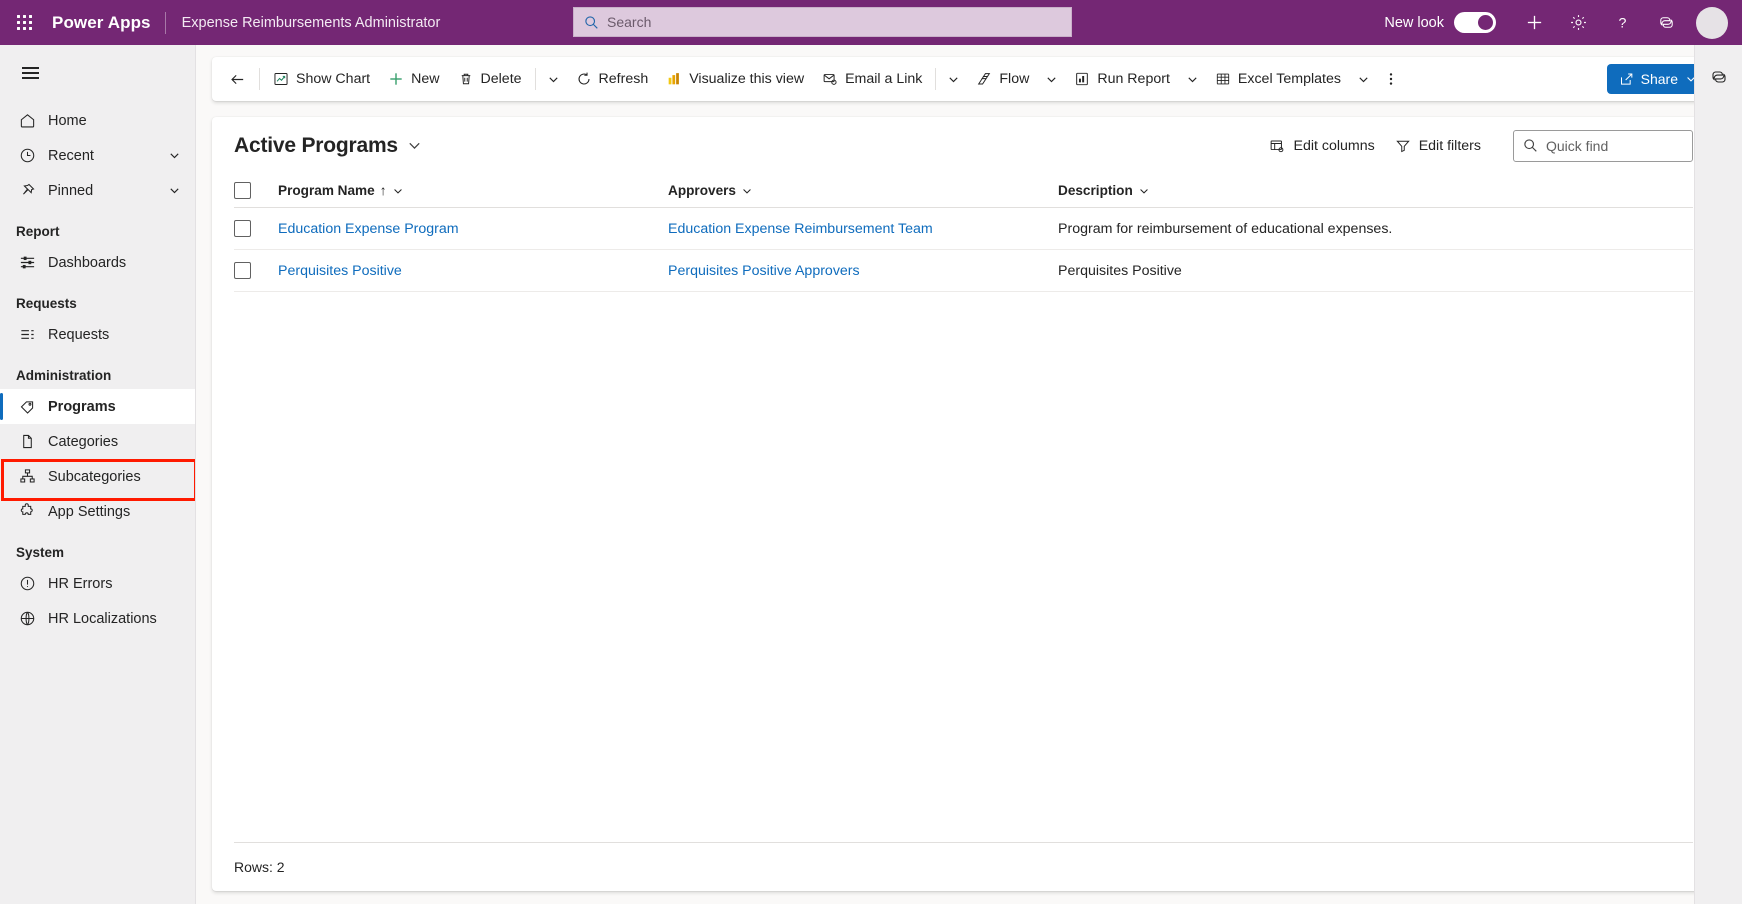 The height and width of the screenshot is (904, 1742). Describe the element at coordinates (97, 583) in the screenshot. I see `sidebar-item-hr-errors: HR Errors` at that location.